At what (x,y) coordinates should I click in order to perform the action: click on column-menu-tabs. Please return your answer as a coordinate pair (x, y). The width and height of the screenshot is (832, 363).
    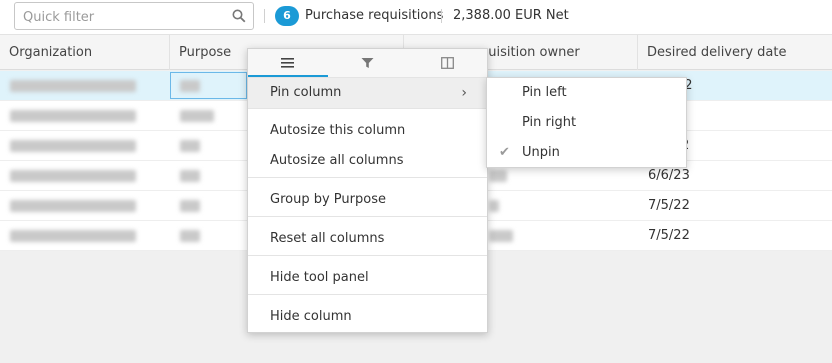
    Looking at the image, I should click on (367, 63).